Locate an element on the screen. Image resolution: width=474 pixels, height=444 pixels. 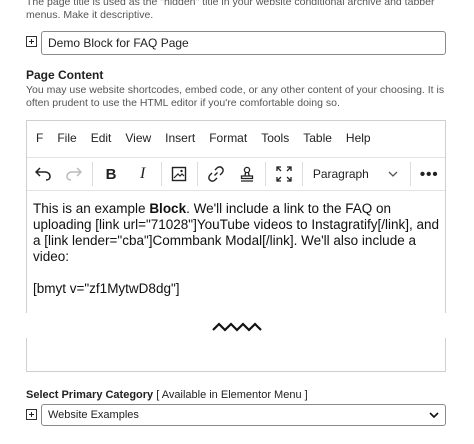
block-format-select: Paragraph is located at coordinates (357, 174).